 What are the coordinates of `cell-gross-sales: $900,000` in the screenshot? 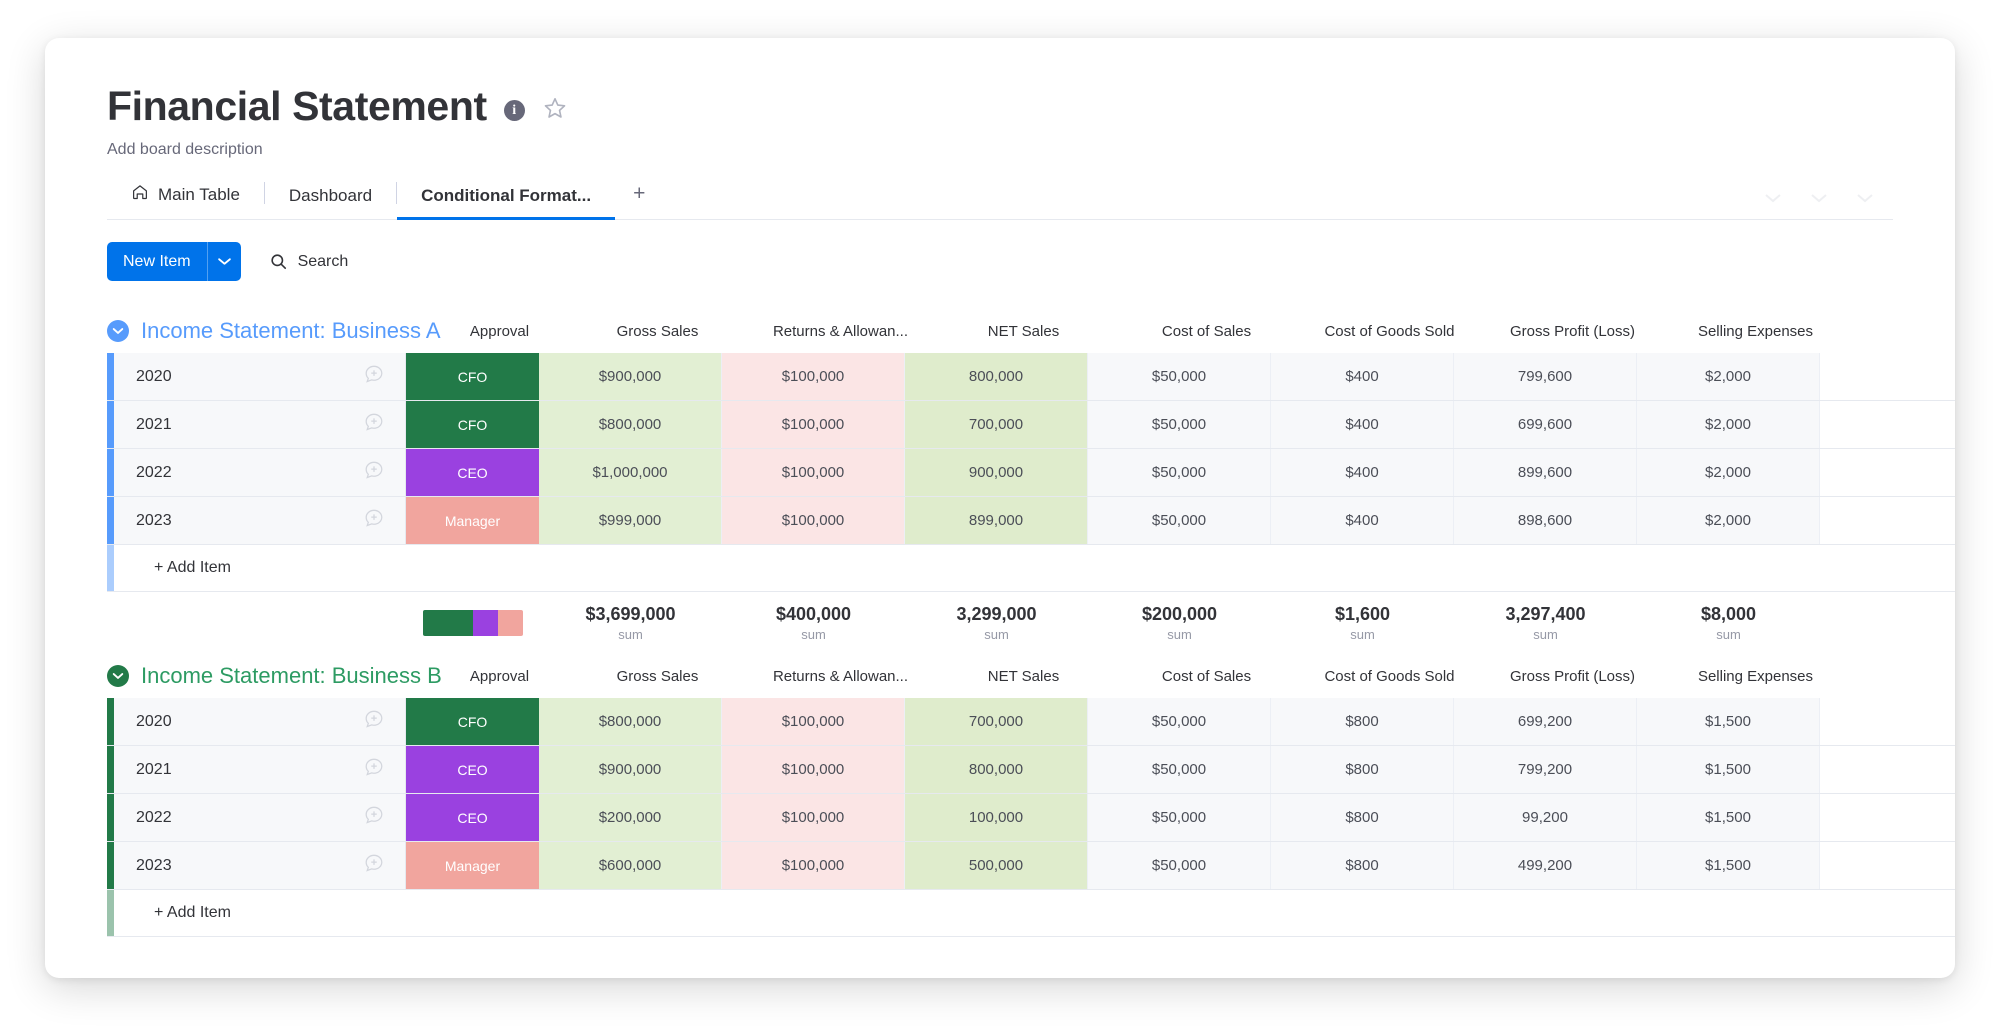 It's located at (630, 769).